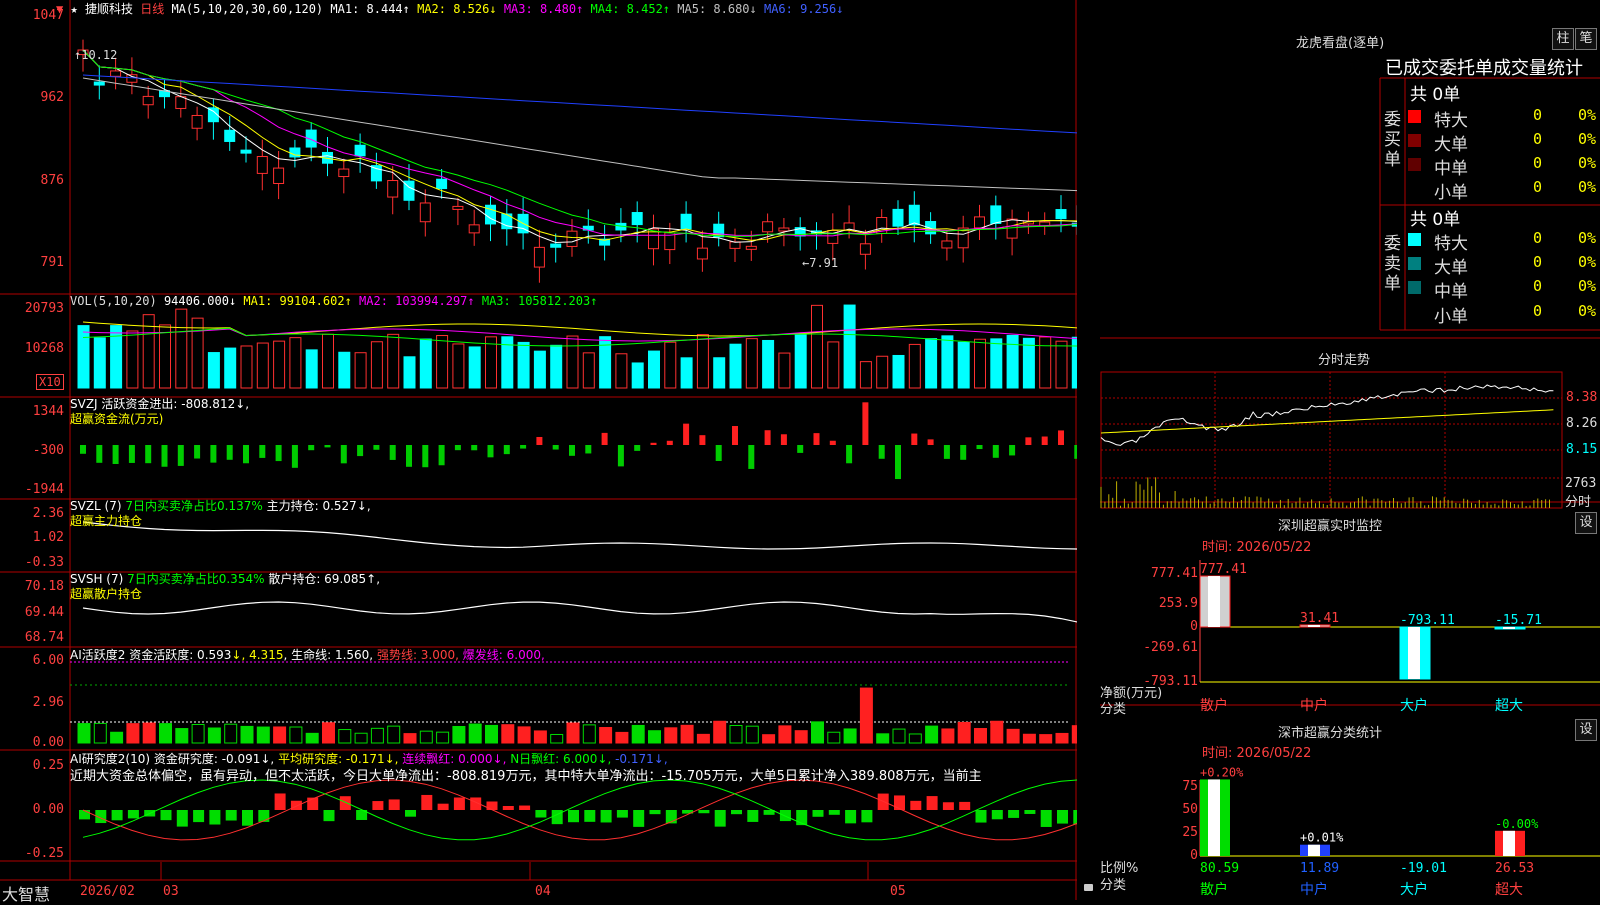 The width and height of the screenshot is (1600, 905). Describe the element at coordinates (194, 506) in the screenshot. I see `svzl-ratio: 7日内买卖净占比0.137%` at that location.